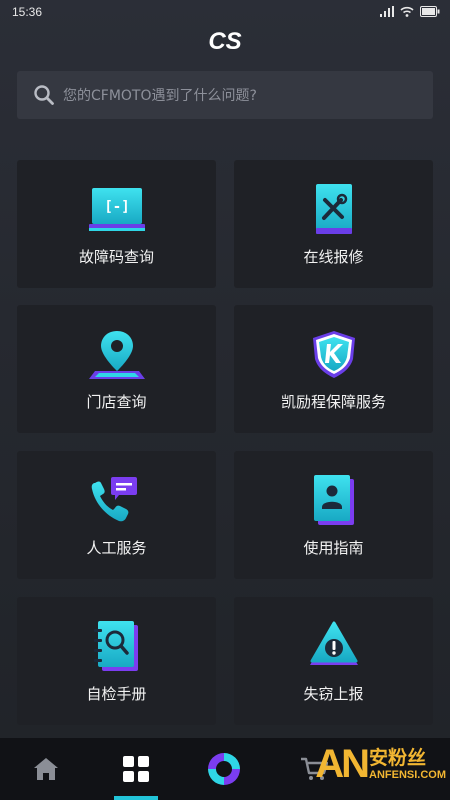  Describe the element at coordinates (136, 798) in the screenshot. I see `nav-active-indicator` at that location.